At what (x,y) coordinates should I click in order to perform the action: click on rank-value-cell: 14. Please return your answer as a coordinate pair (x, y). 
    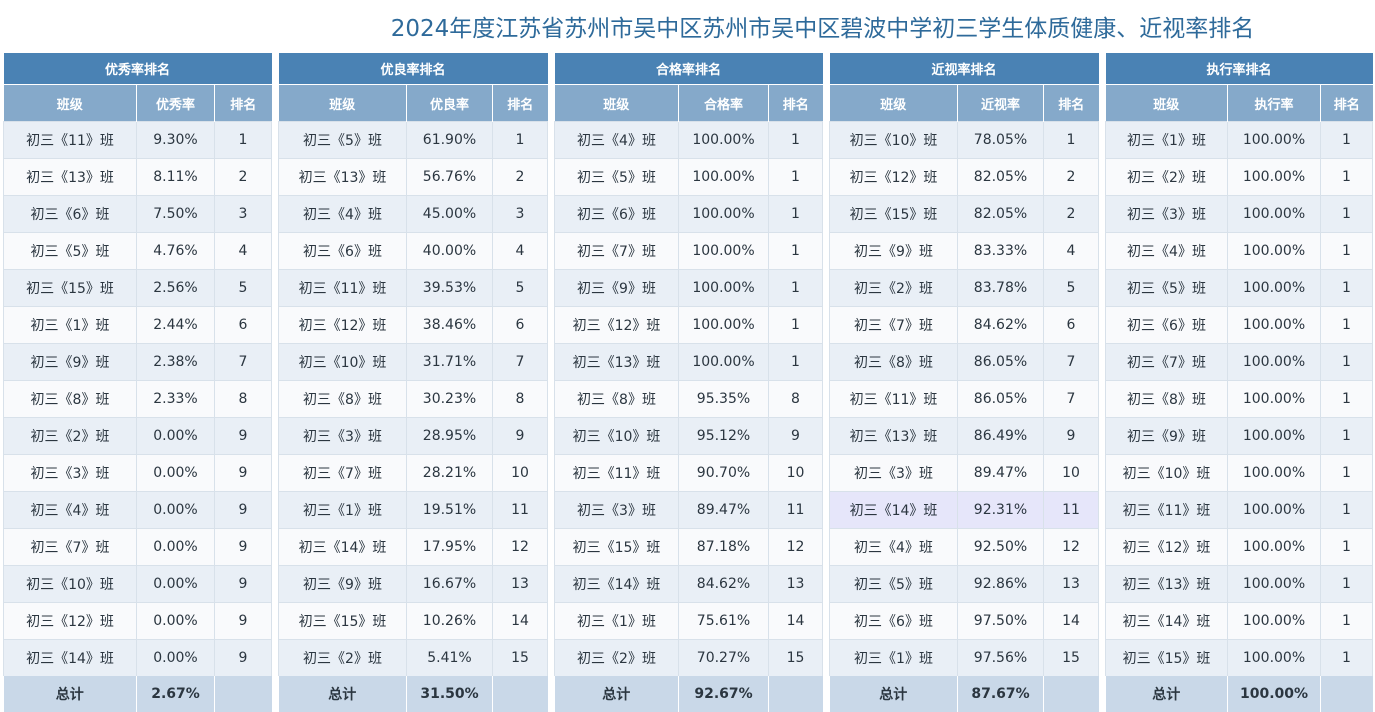
    Looking at the image, I should click on (795, 621).